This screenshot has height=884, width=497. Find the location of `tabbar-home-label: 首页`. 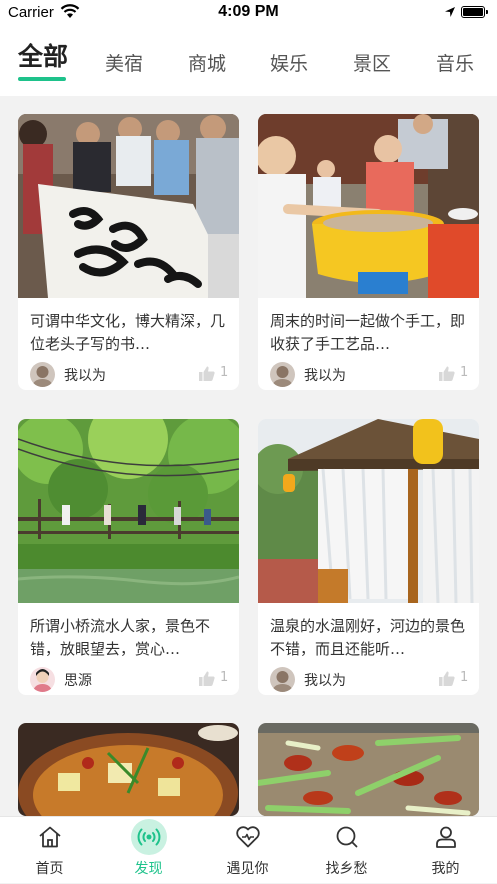

tabbar-home-label: 首页 is located at coordinates (49, 869).